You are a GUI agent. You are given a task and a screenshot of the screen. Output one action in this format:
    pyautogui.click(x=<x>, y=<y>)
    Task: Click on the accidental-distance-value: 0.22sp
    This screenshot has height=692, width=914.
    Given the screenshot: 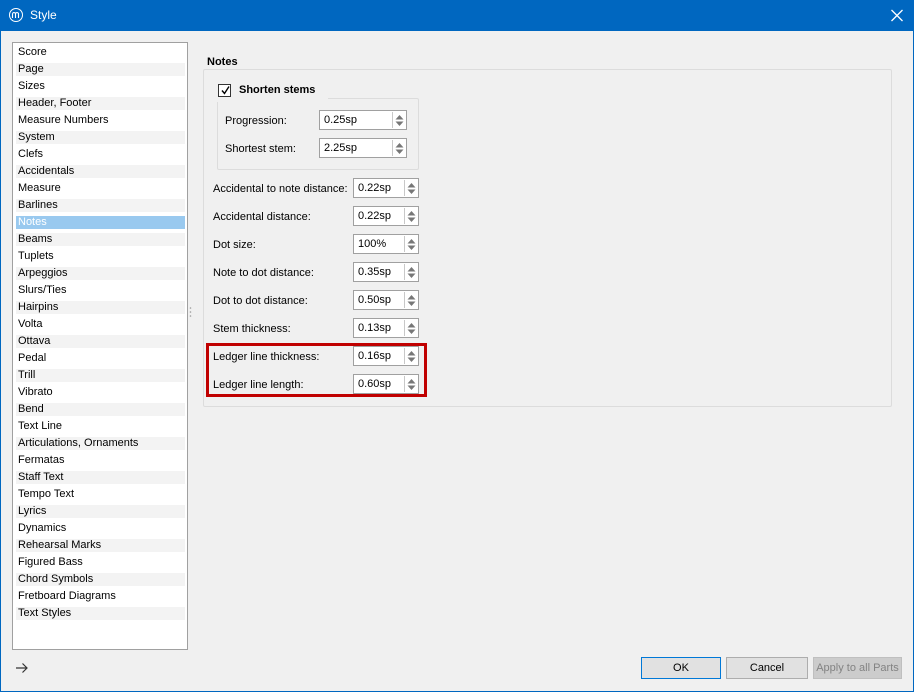 What is the action you would take?
    pyautogui.click(x=375, y=216)
    